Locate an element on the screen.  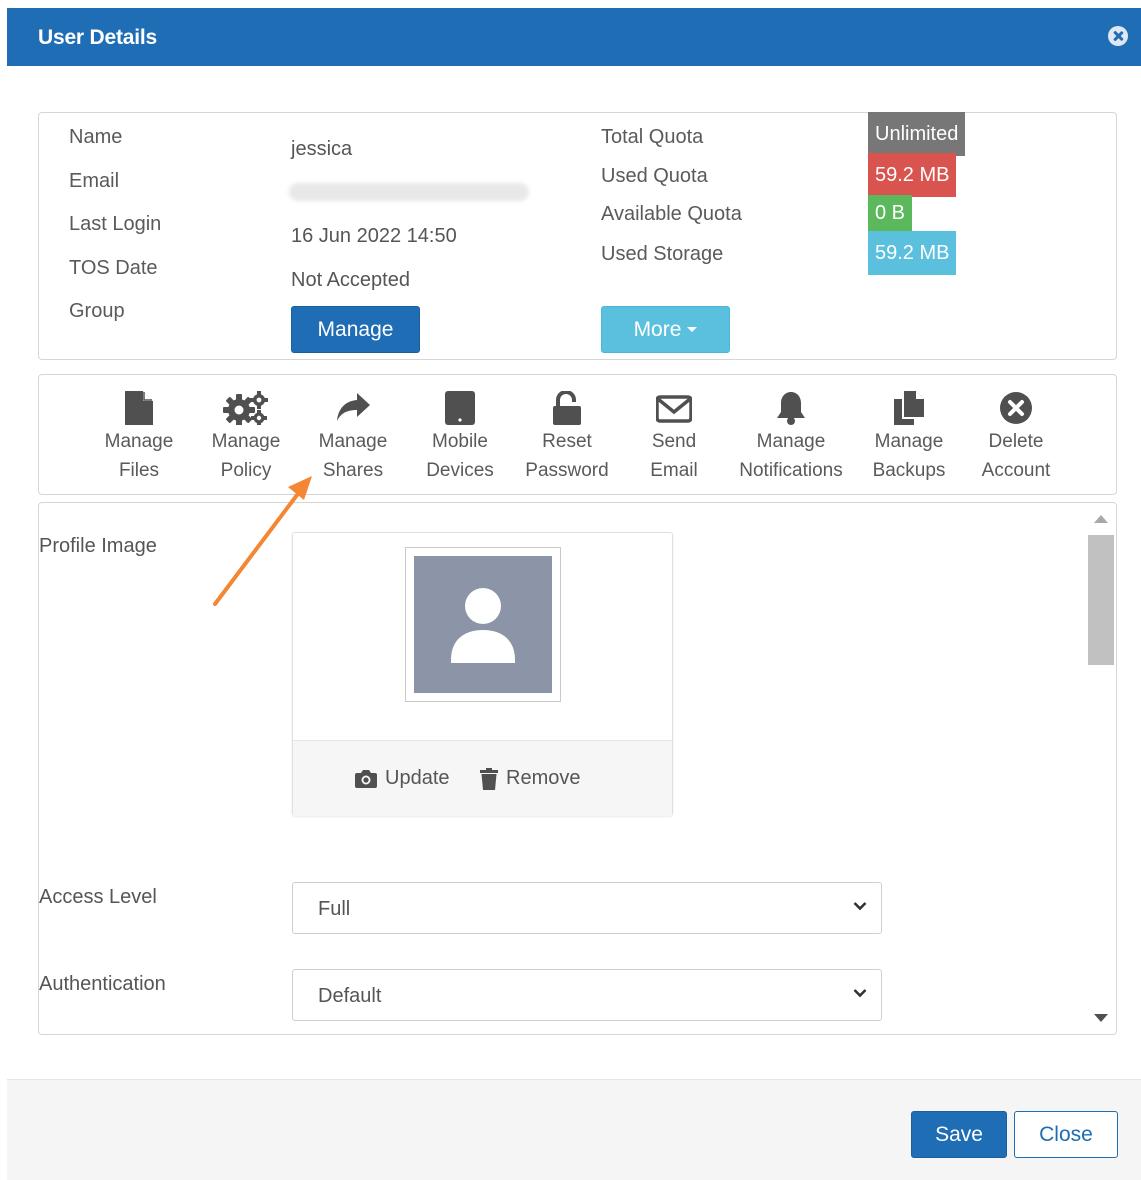
total-quota-label: Total Quota is located at coordinates (652, 137).